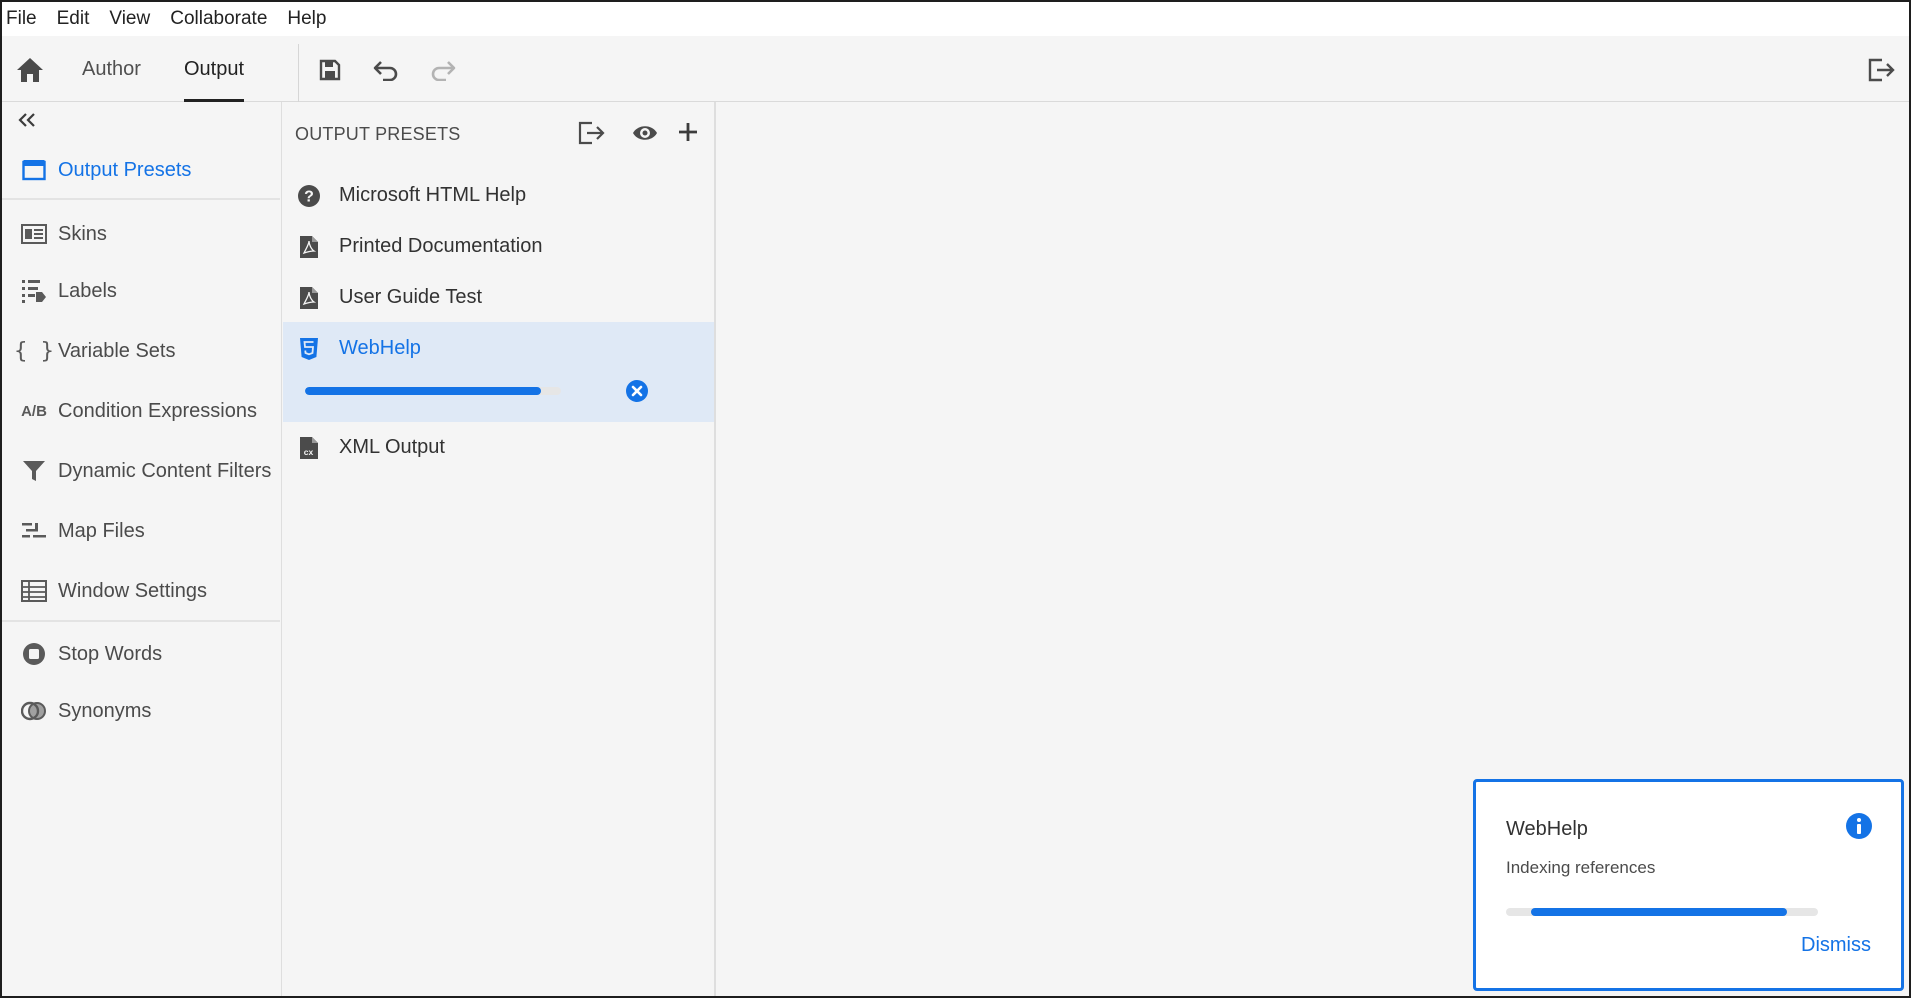 The width and height of the screenshot is (1911, 998). Describe the element at coordinates (498, 348) in the screenshot. I see `preset-webhelp: WebHelp` at that location.